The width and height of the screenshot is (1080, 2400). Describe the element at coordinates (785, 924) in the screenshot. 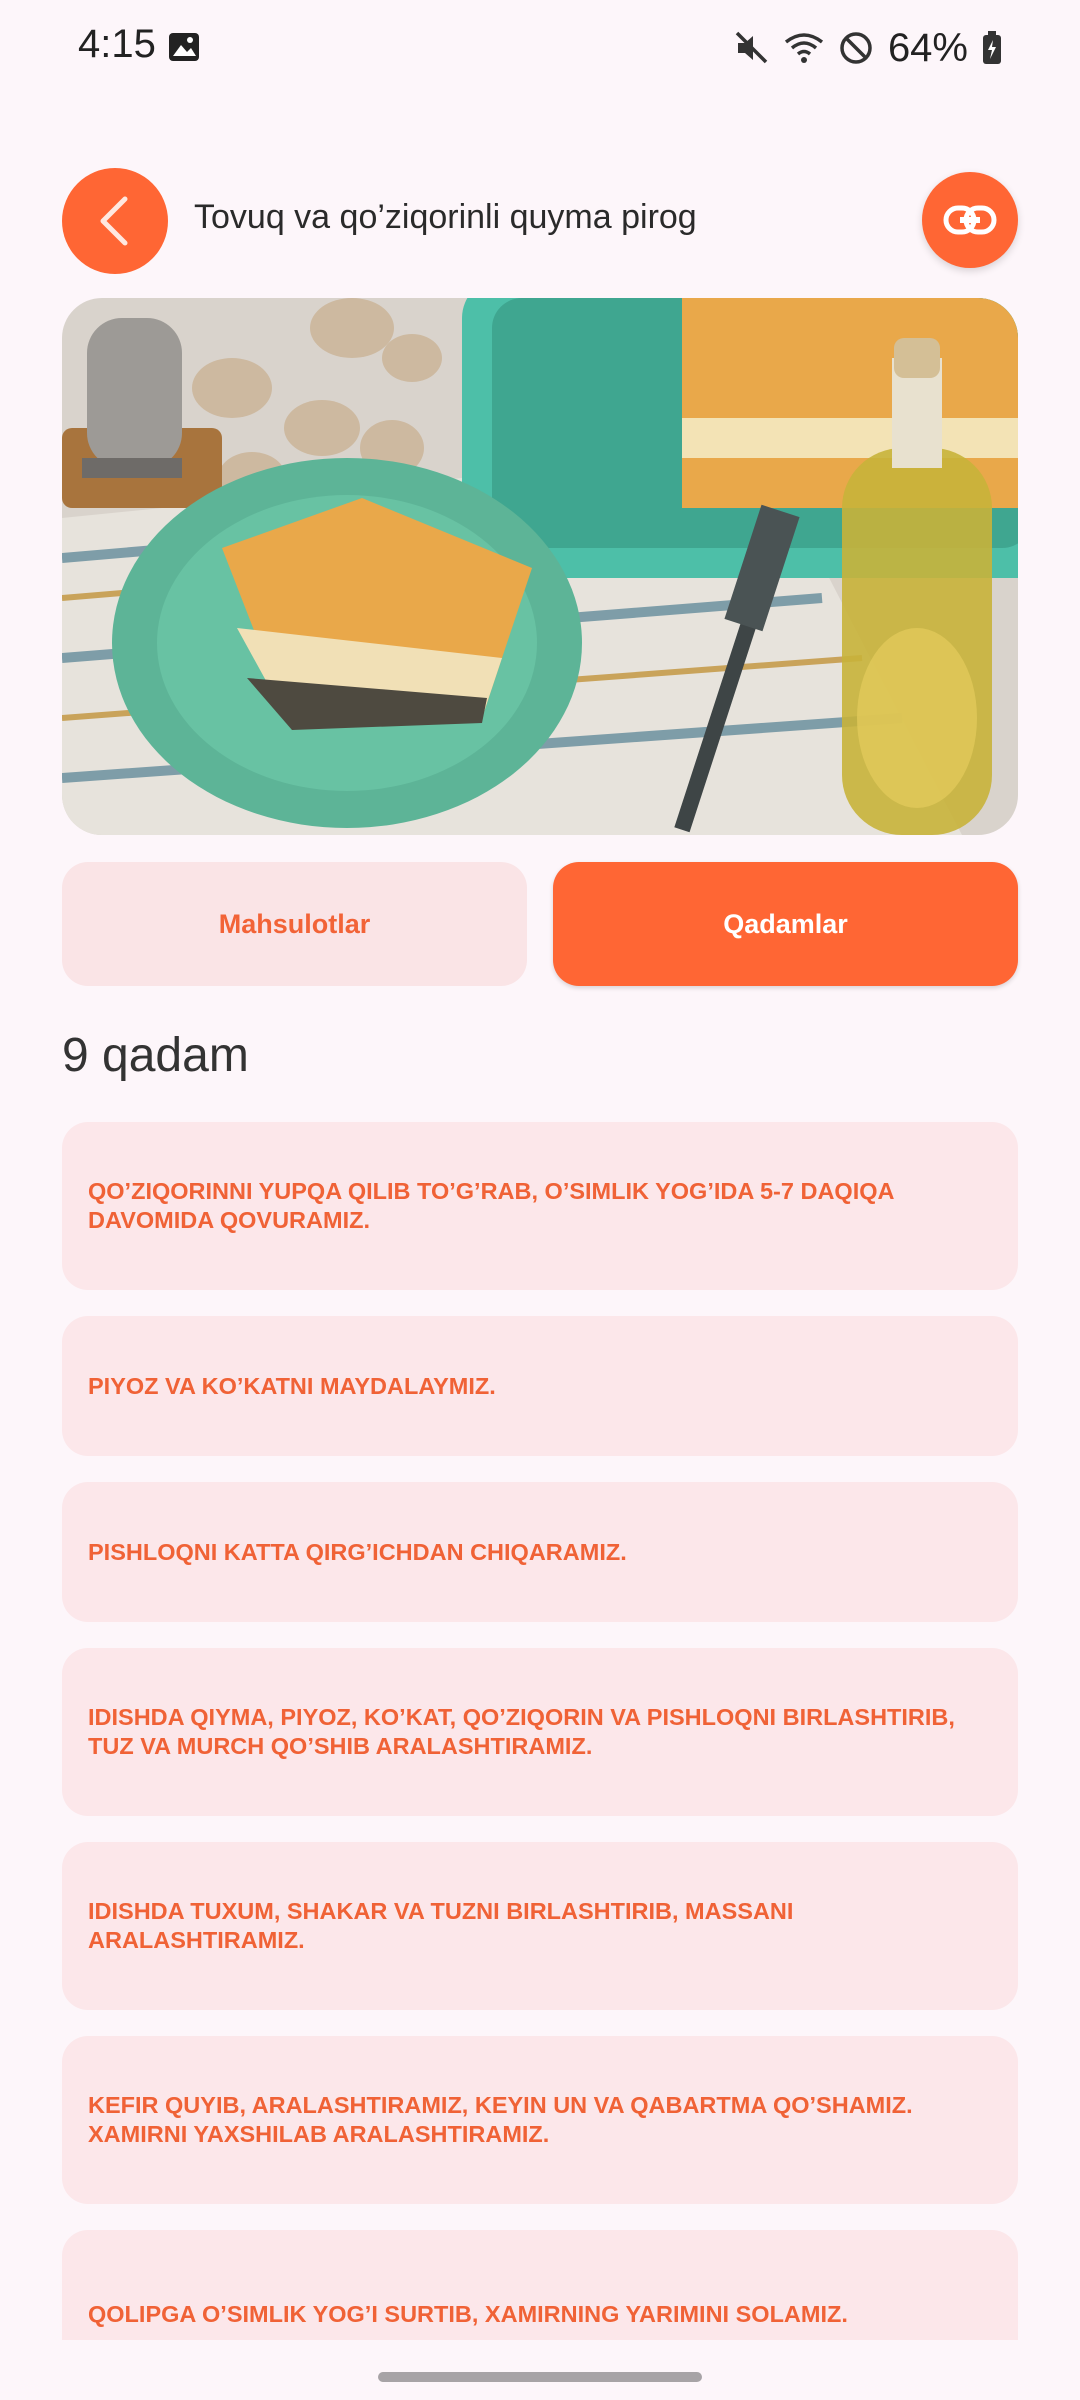

I see `tab-steps: Qadamlar` at that location.